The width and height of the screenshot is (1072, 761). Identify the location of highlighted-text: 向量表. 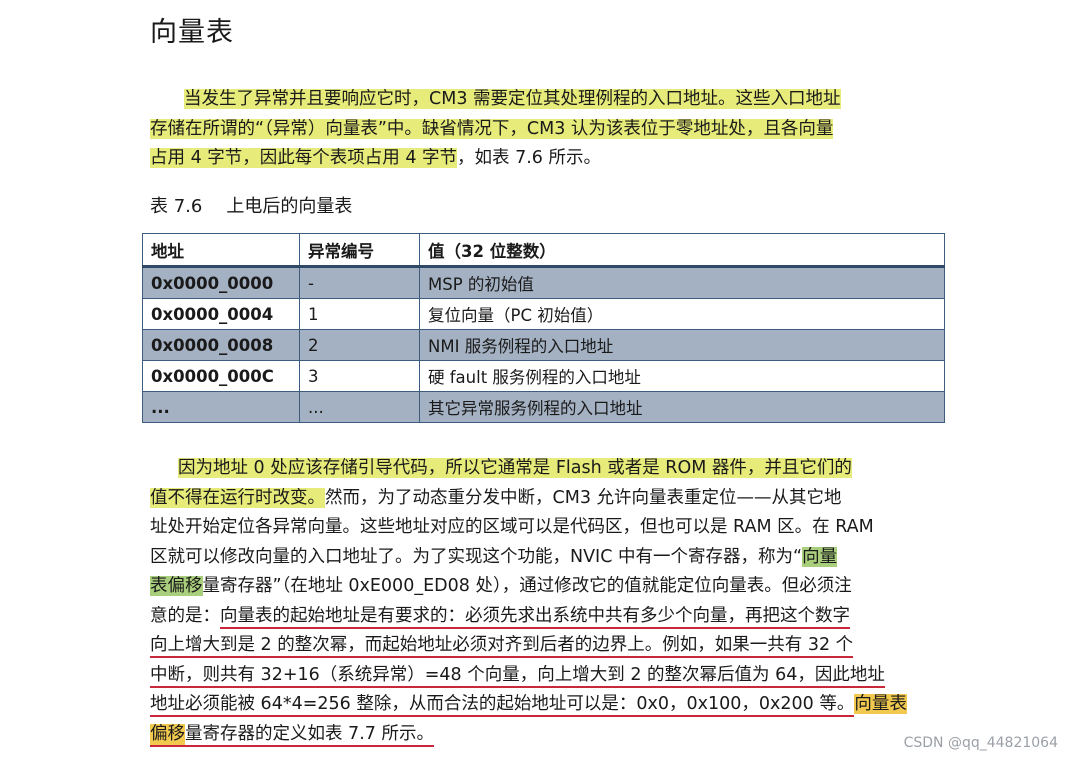
(880, 704).